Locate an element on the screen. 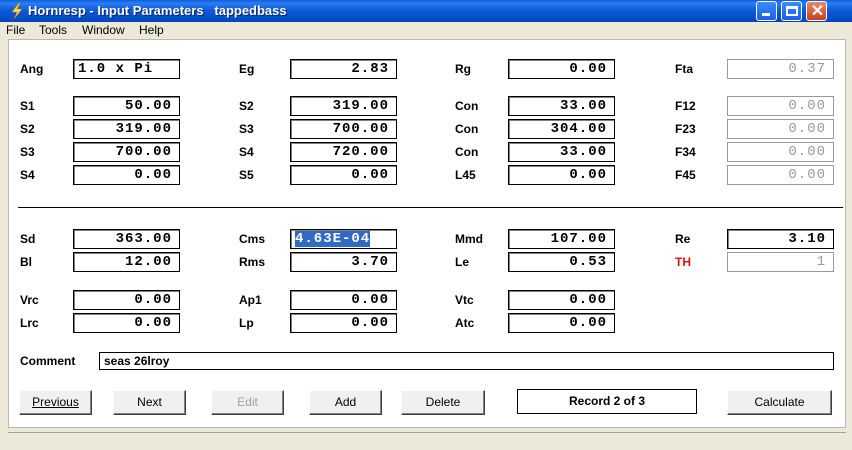 The width and height of the screenshot is (852, 450). vtc-label: Vtc is located at coordinates (464, 300).